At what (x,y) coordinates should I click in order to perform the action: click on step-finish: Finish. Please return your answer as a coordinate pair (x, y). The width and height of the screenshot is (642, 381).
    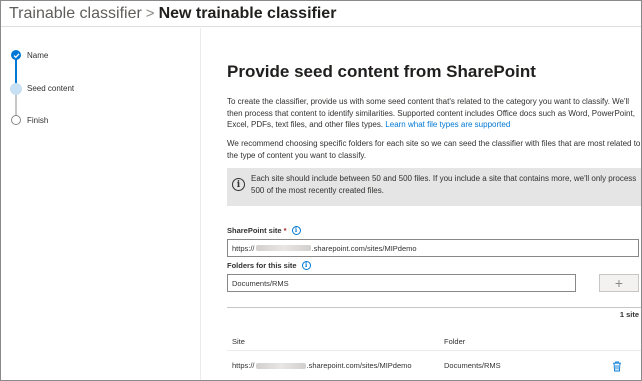
    Looking at the image, I should click on (38, 120).